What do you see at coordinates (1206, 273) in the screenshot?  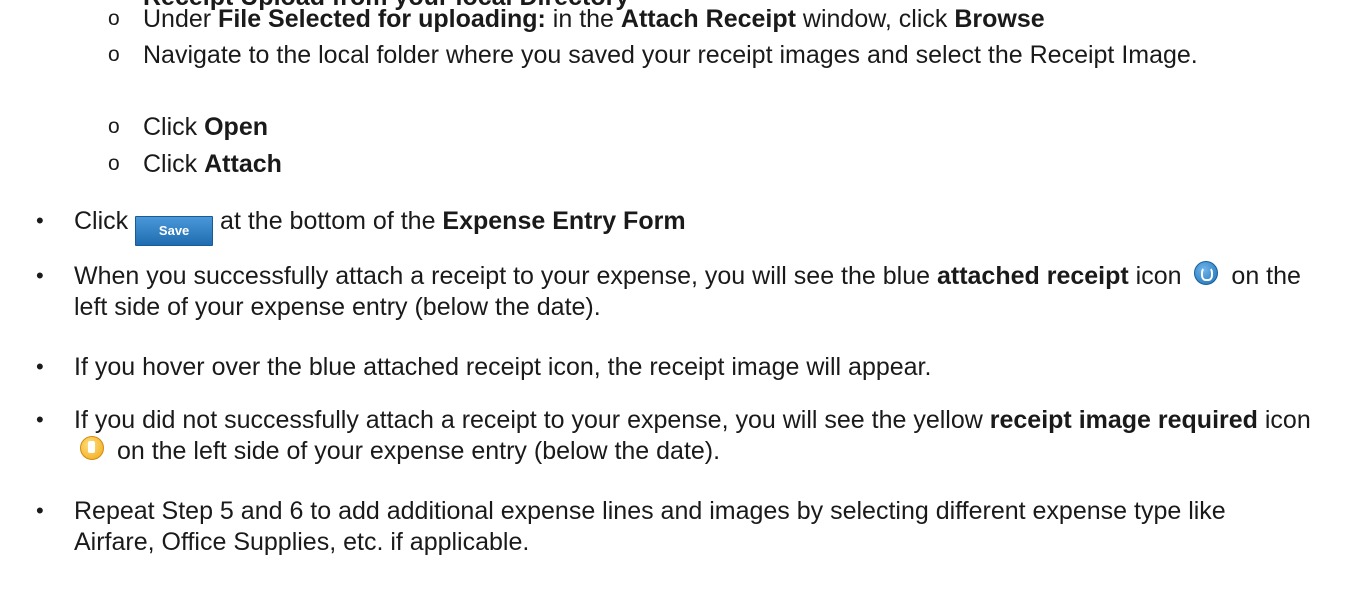 I see `attached-receipt-icon` at bounding box center [1206, 273].